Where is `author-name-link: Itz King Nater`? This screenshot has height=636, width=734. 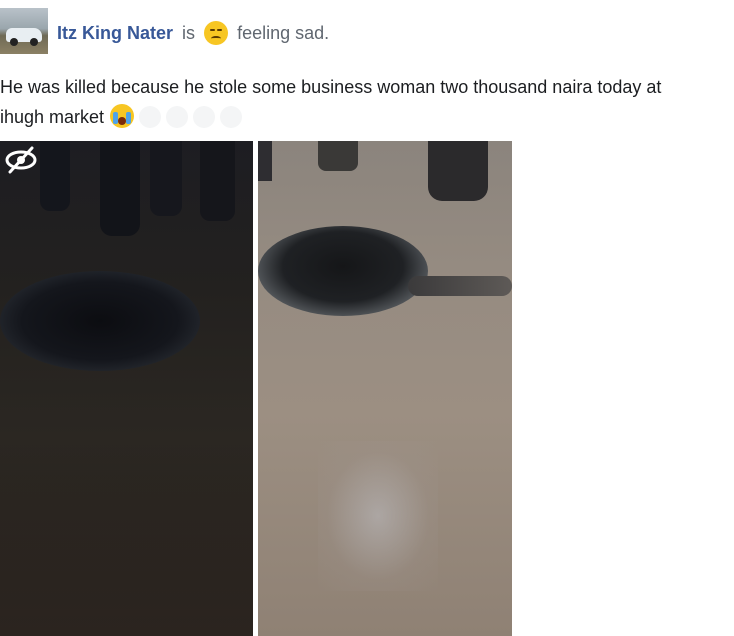
author-name-link: Itz King Nater is located at coordinates (115, 33).